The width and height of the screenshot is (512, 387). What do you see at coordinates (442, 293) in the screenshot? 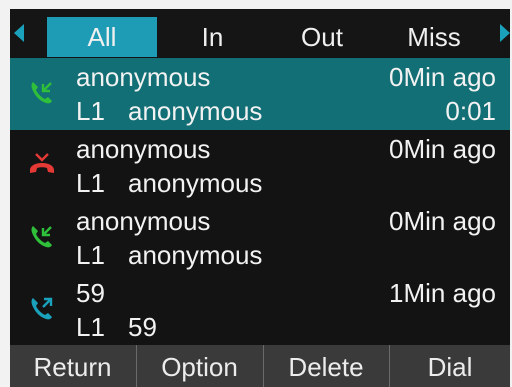
I see `call-time: 1Min ago` at bounding box center [442, 293].